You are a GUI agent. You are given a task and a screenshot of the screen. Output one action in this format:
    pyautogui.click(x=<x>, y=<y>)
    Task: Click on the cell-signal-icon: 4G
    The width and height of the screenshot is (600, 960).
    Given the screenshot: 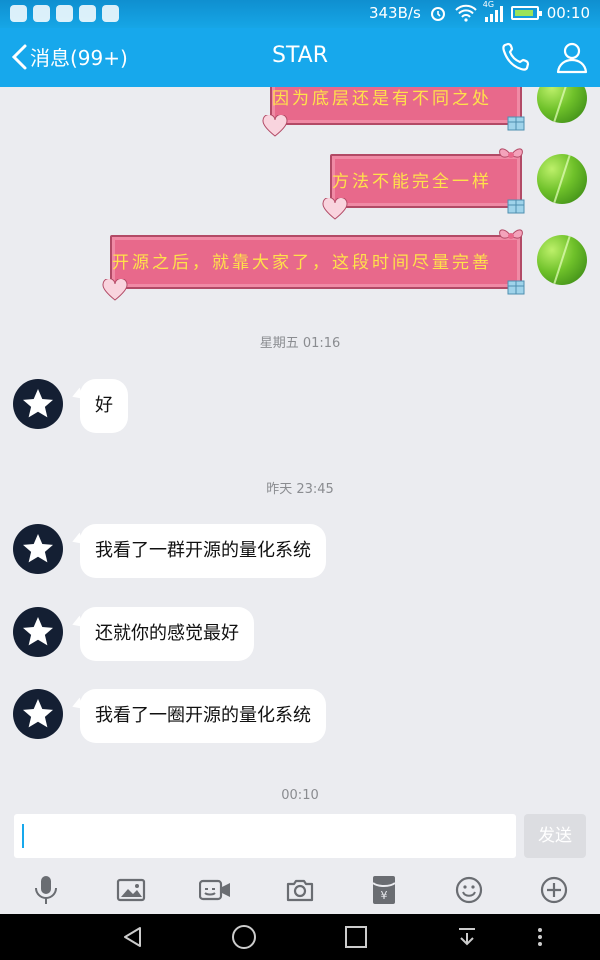 What is the action you would take?
    pyautogui.click(x=493, y=11)
    